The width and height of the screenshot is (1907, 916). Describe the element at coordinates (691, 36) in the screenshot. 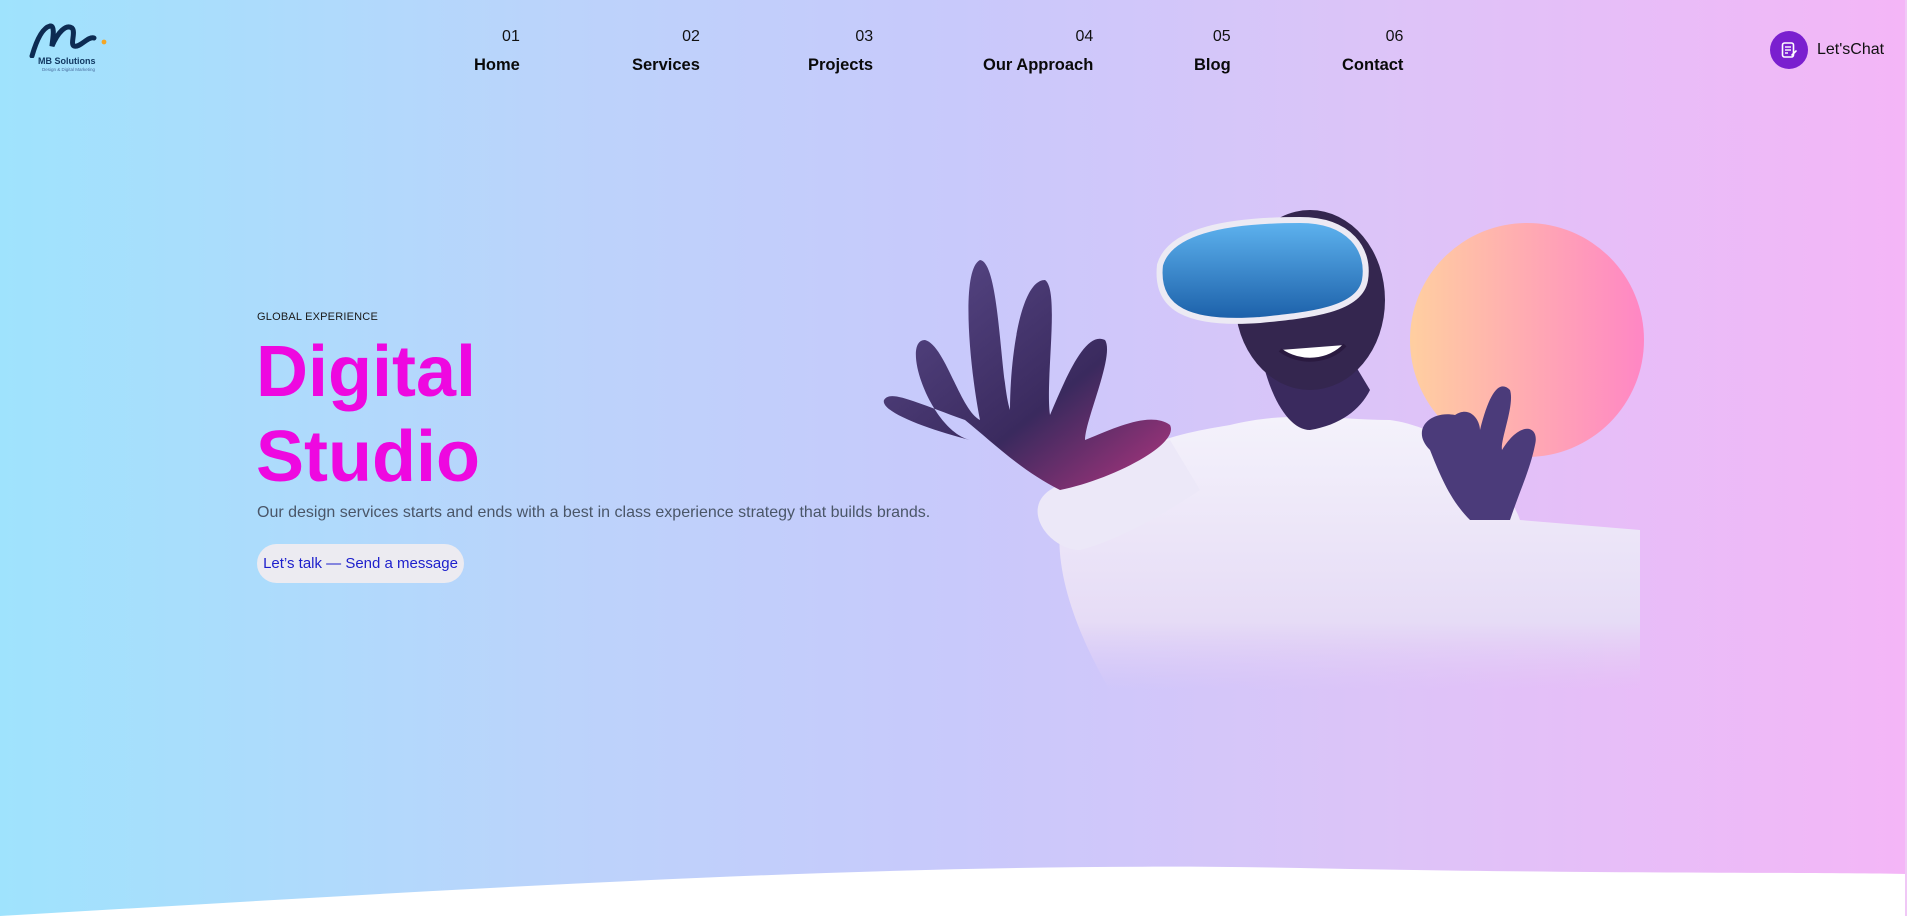

I see `nav-number: 02` at that location.